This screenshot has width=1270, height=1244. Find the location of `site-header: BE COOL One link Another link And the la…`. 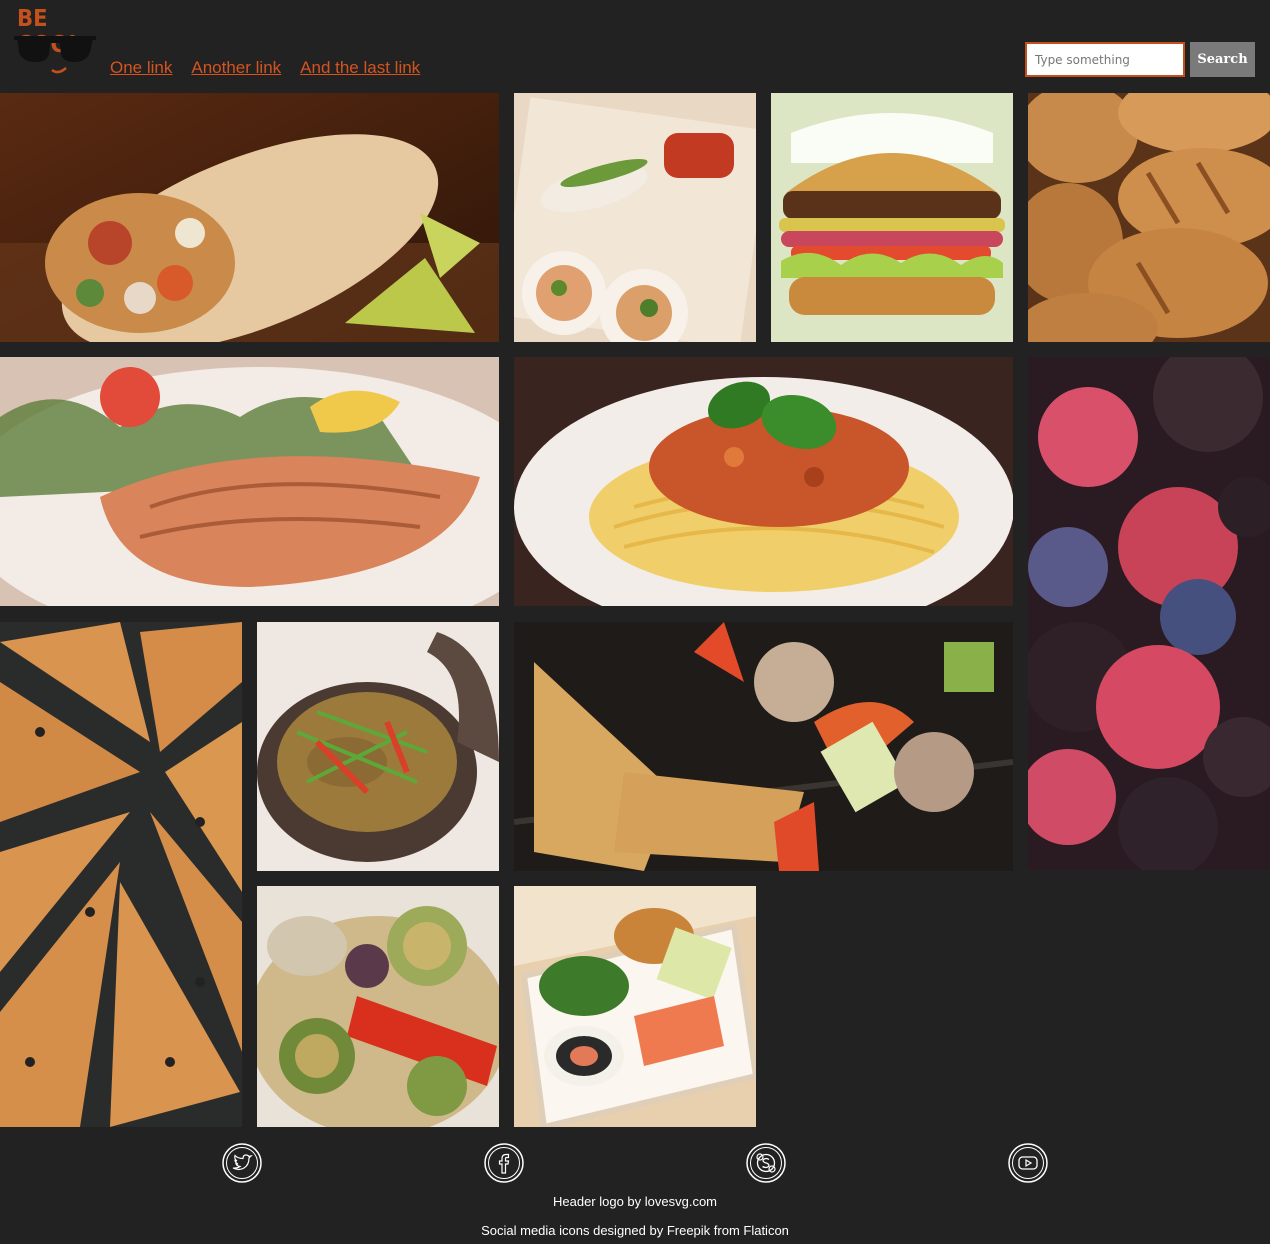

site-header: BE COOL One link Another link And the la… is located at coordinates (635, 46).